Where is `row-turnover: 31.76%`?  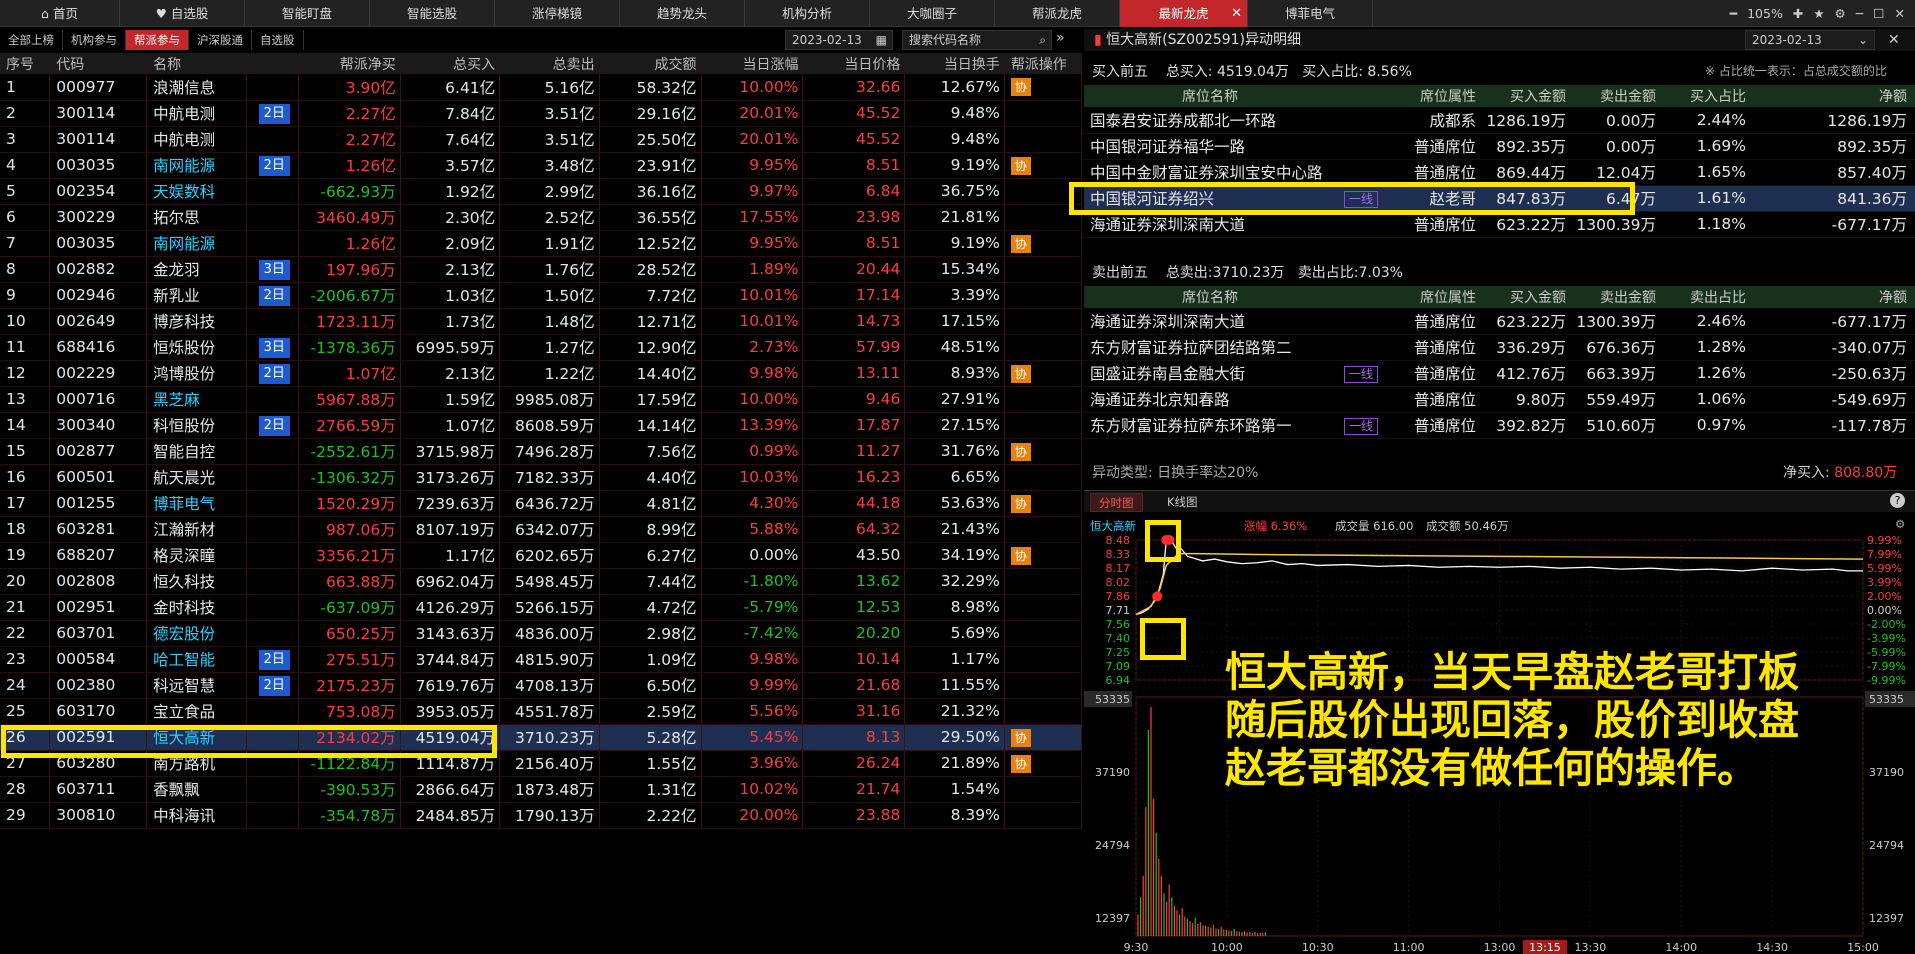
row-turnover: 31.76% is located at coordinates (954, 451).